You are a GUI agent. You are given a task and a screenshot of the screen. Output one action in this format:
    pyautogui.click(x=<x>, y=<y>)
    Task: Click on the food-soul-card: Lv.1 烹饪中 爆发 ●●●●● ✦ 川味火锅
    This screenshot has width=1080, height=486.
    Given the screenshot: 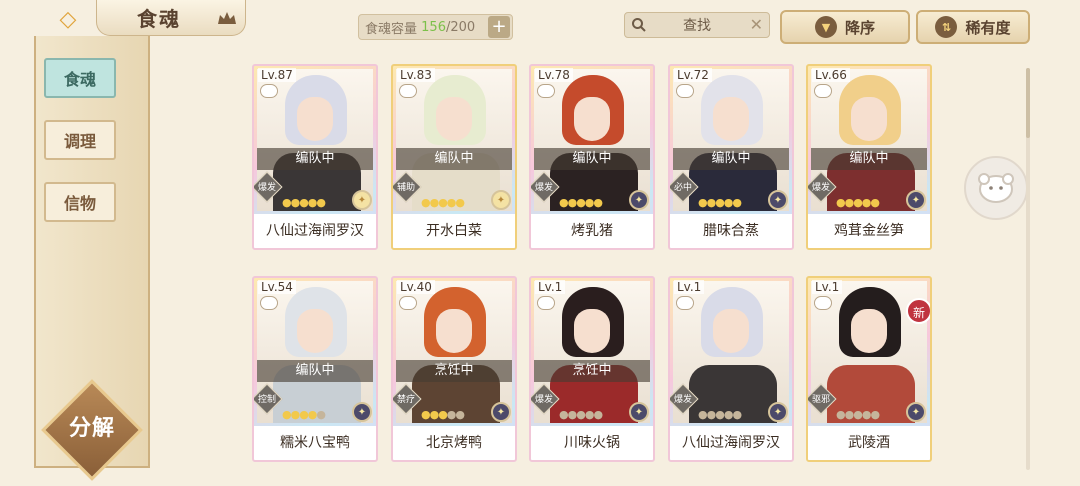 What is the action you would take?
    pyautogui.click(x=592, y=369)
    